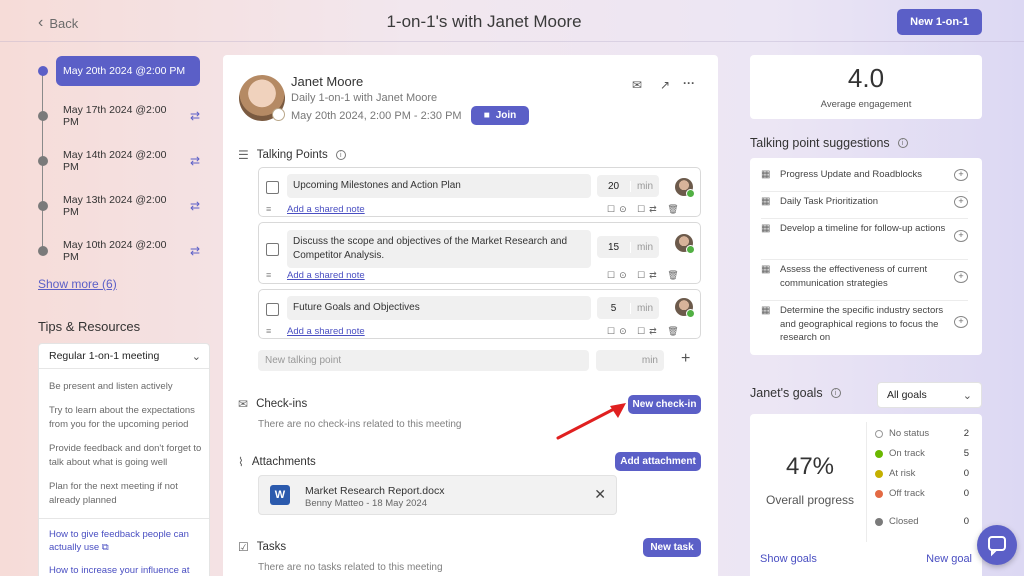 Image resolution: width=1024 pixels, height=576 pixels. What do you see at coordinates (949, 559) in the screenshot?
I see `new-goal-link: New goal` at bounding box center [949, 559].